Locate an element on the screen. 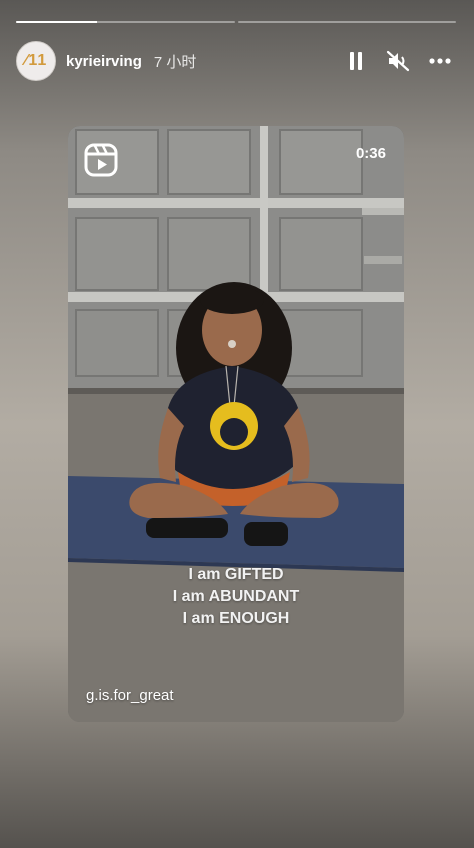 This screenshot has width=474, height=848. pause-button is located at coordinates (356, 61).